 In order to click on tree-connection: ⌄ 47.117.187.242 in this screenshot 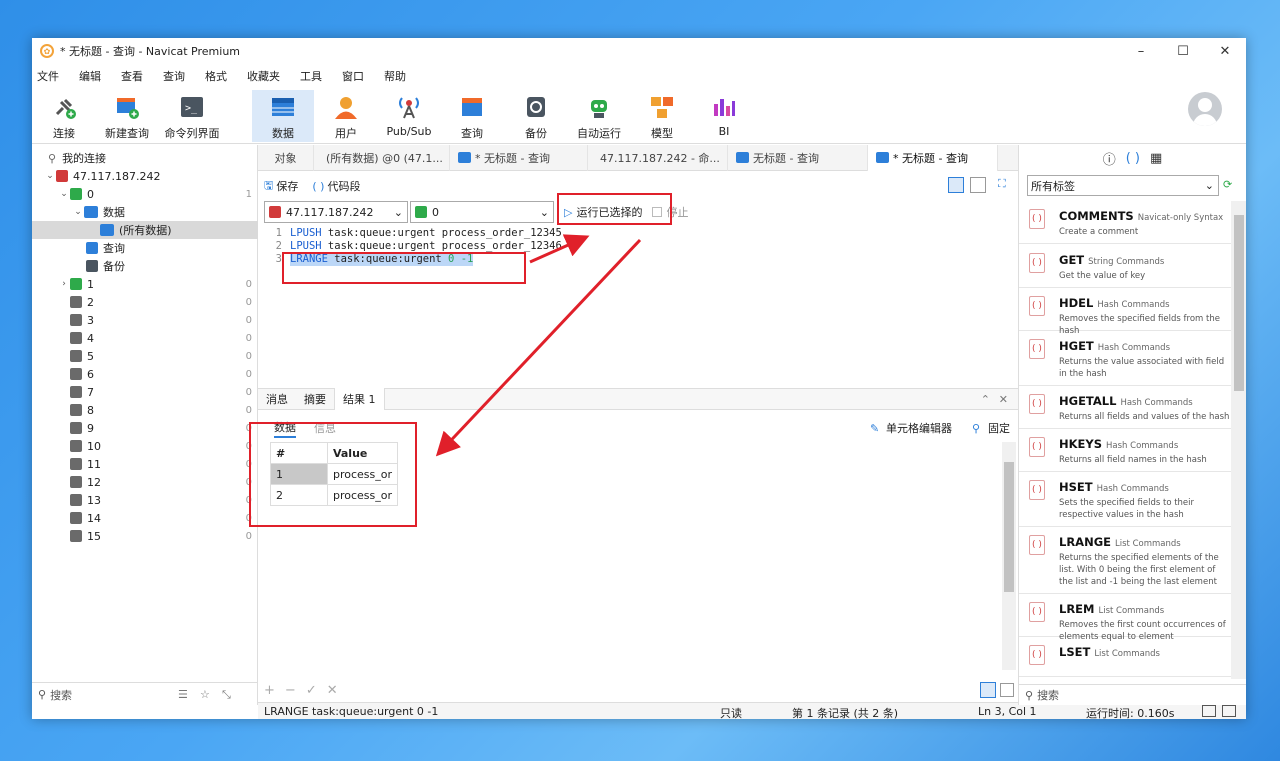, I will do `click(145, 176)`.